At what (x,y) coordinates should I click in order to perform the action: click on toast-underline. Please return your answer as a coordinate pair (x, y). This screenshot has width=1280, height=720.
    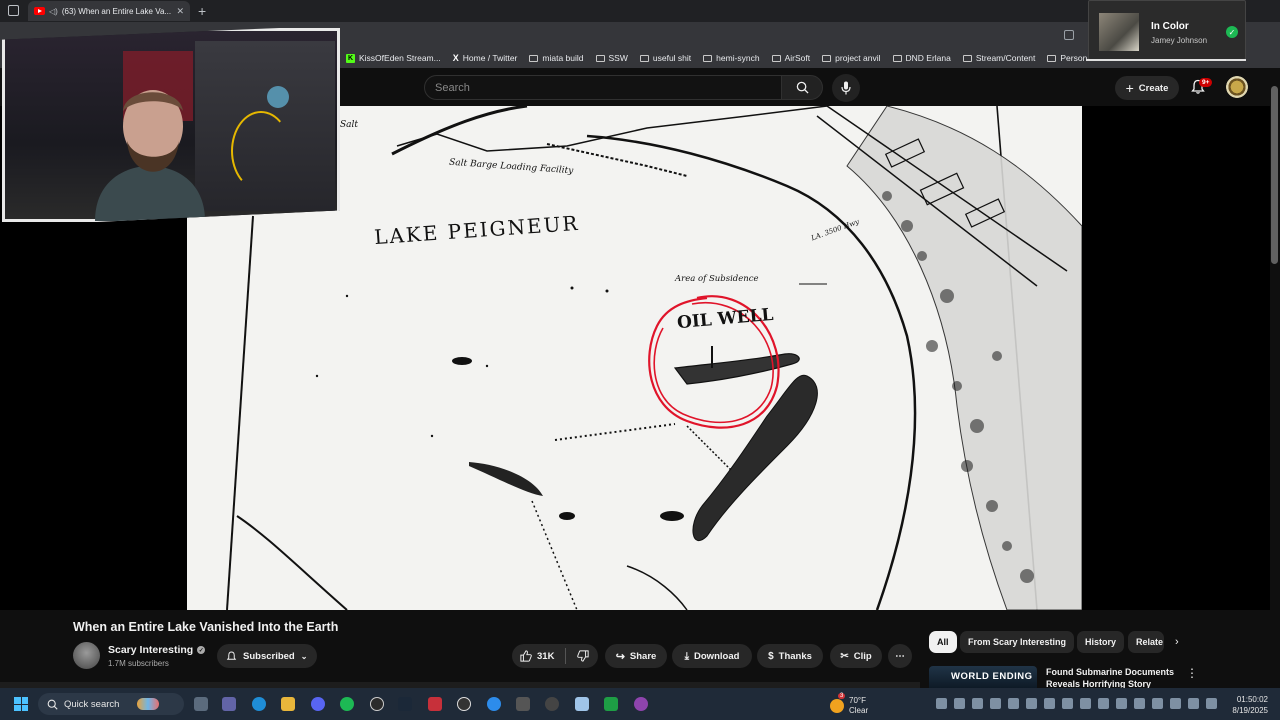
    Looking at the image, I should click on (1166, 60).